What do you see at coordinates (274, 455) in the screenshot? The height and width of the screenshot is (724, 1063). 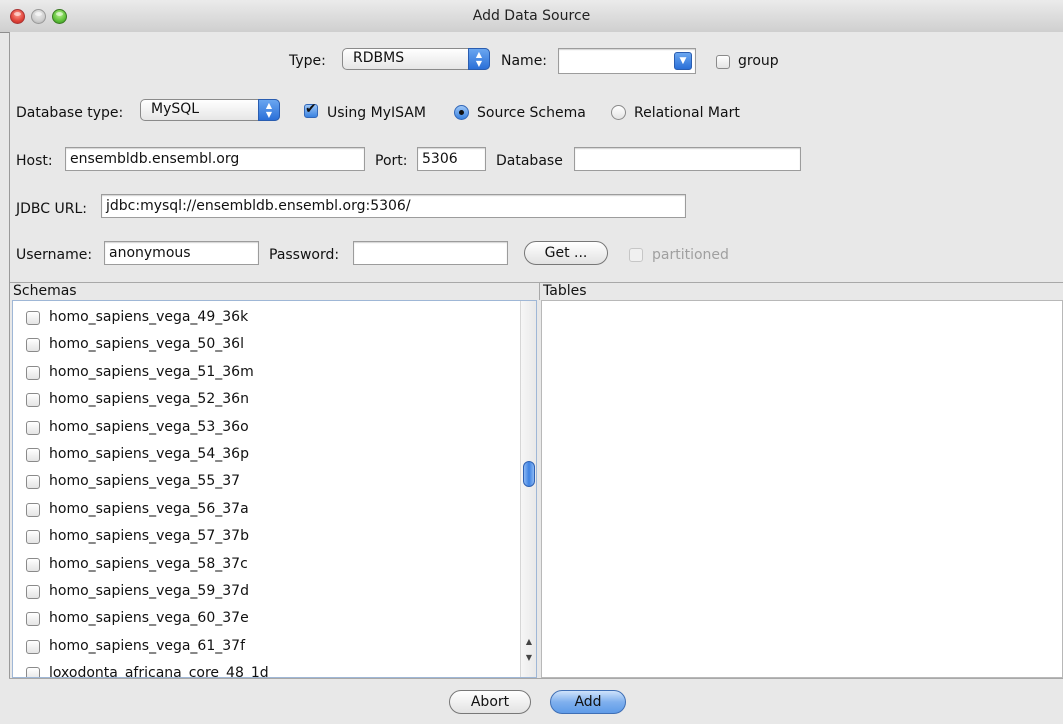 I see `schema-row: homo_sapiens_vega_54_36p` at bounding box center [274, 455].